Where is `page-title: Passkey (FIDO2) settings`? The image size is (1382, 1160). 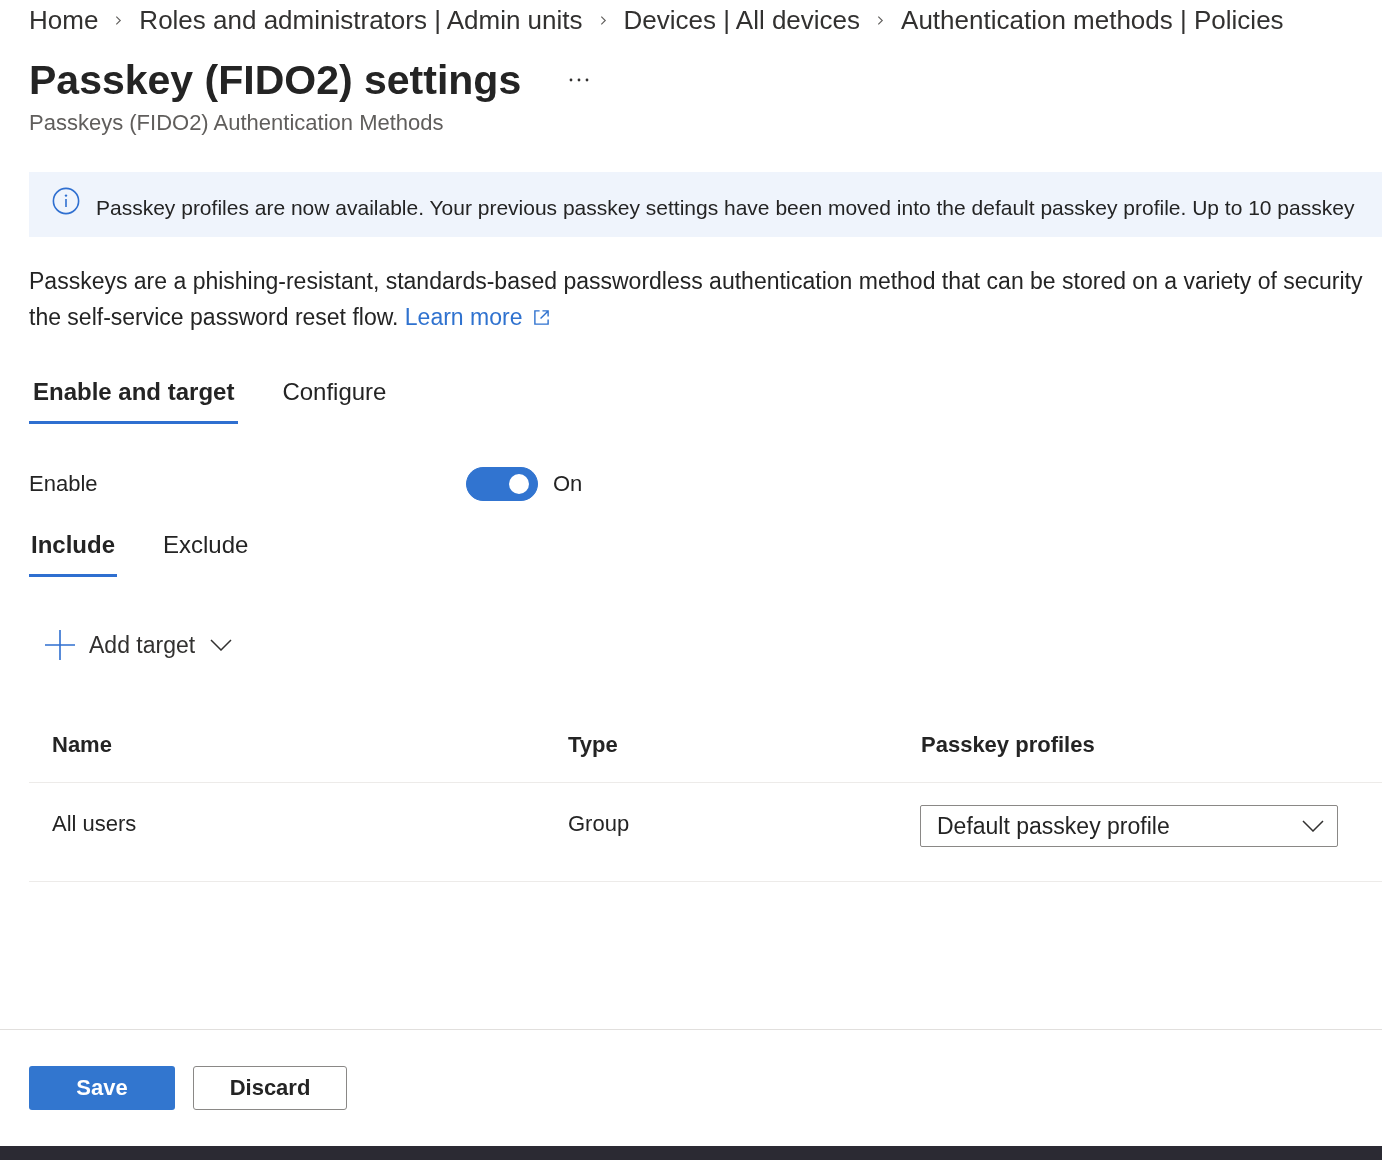 page-title: Passkey (FIDO2) settings is located at coordinates (275, 80).